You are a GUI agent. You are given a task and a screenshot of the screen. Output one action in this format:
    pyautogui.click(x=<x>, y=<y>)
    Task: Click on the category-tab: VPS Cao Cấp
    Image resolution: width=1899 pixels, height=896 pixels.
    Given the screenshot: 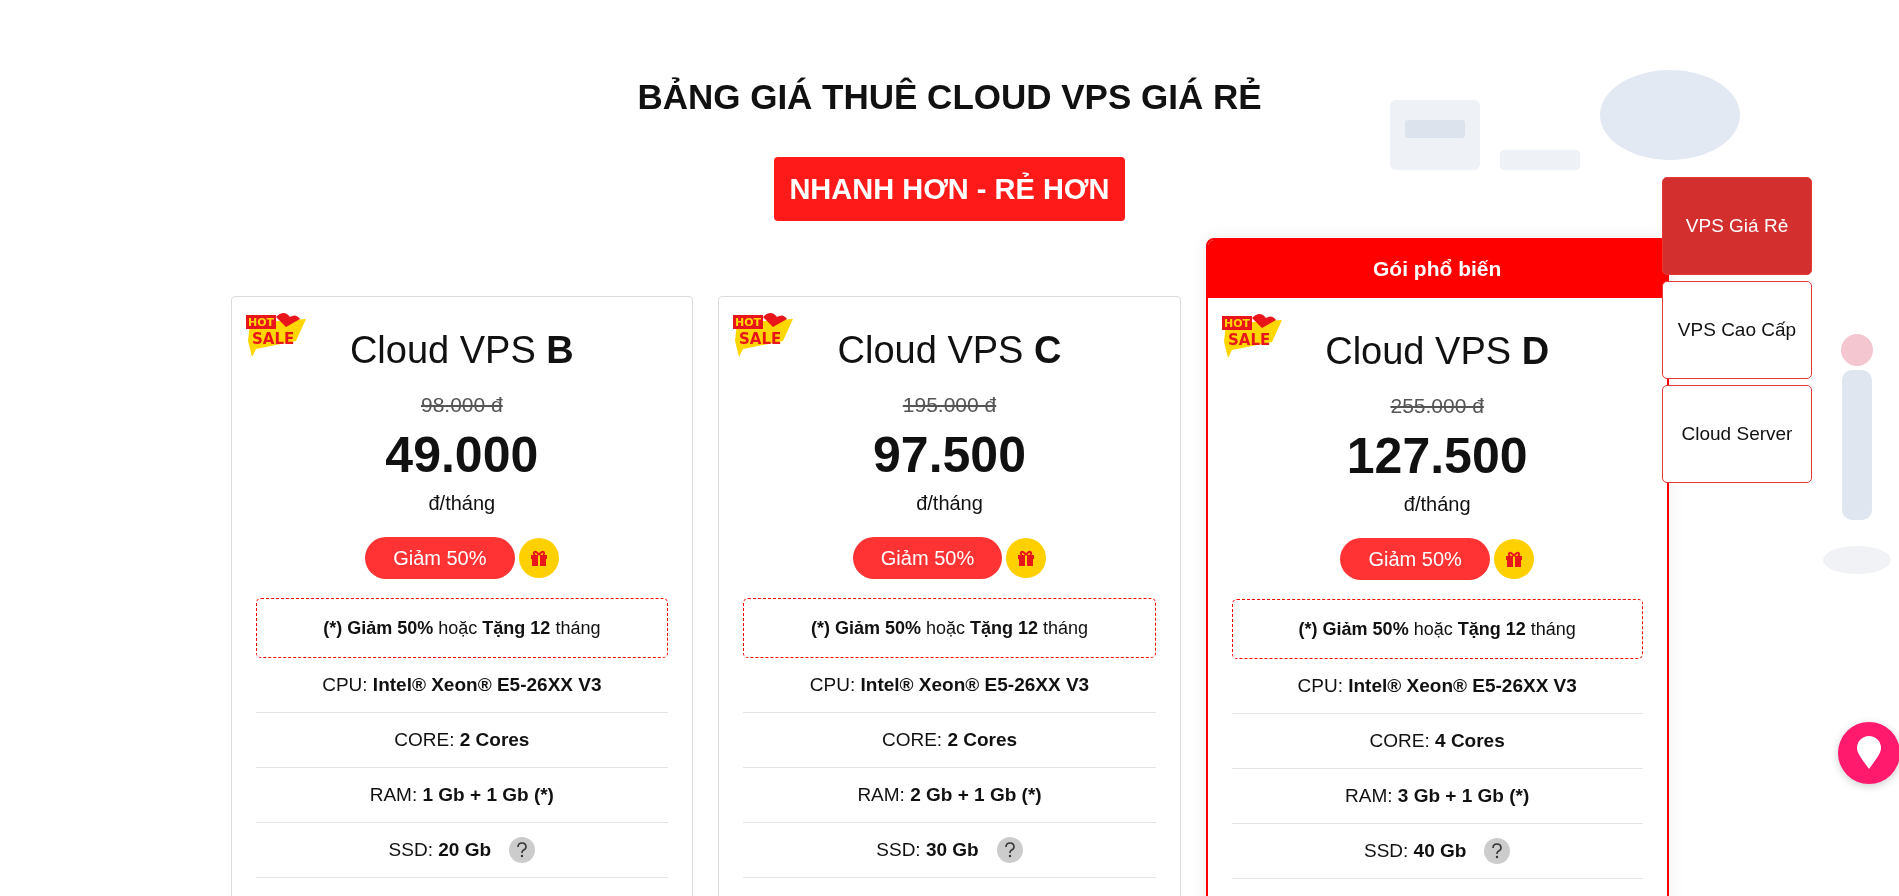 What is the action you would take?
    pyautogui.click(x=1737, y=330)
    